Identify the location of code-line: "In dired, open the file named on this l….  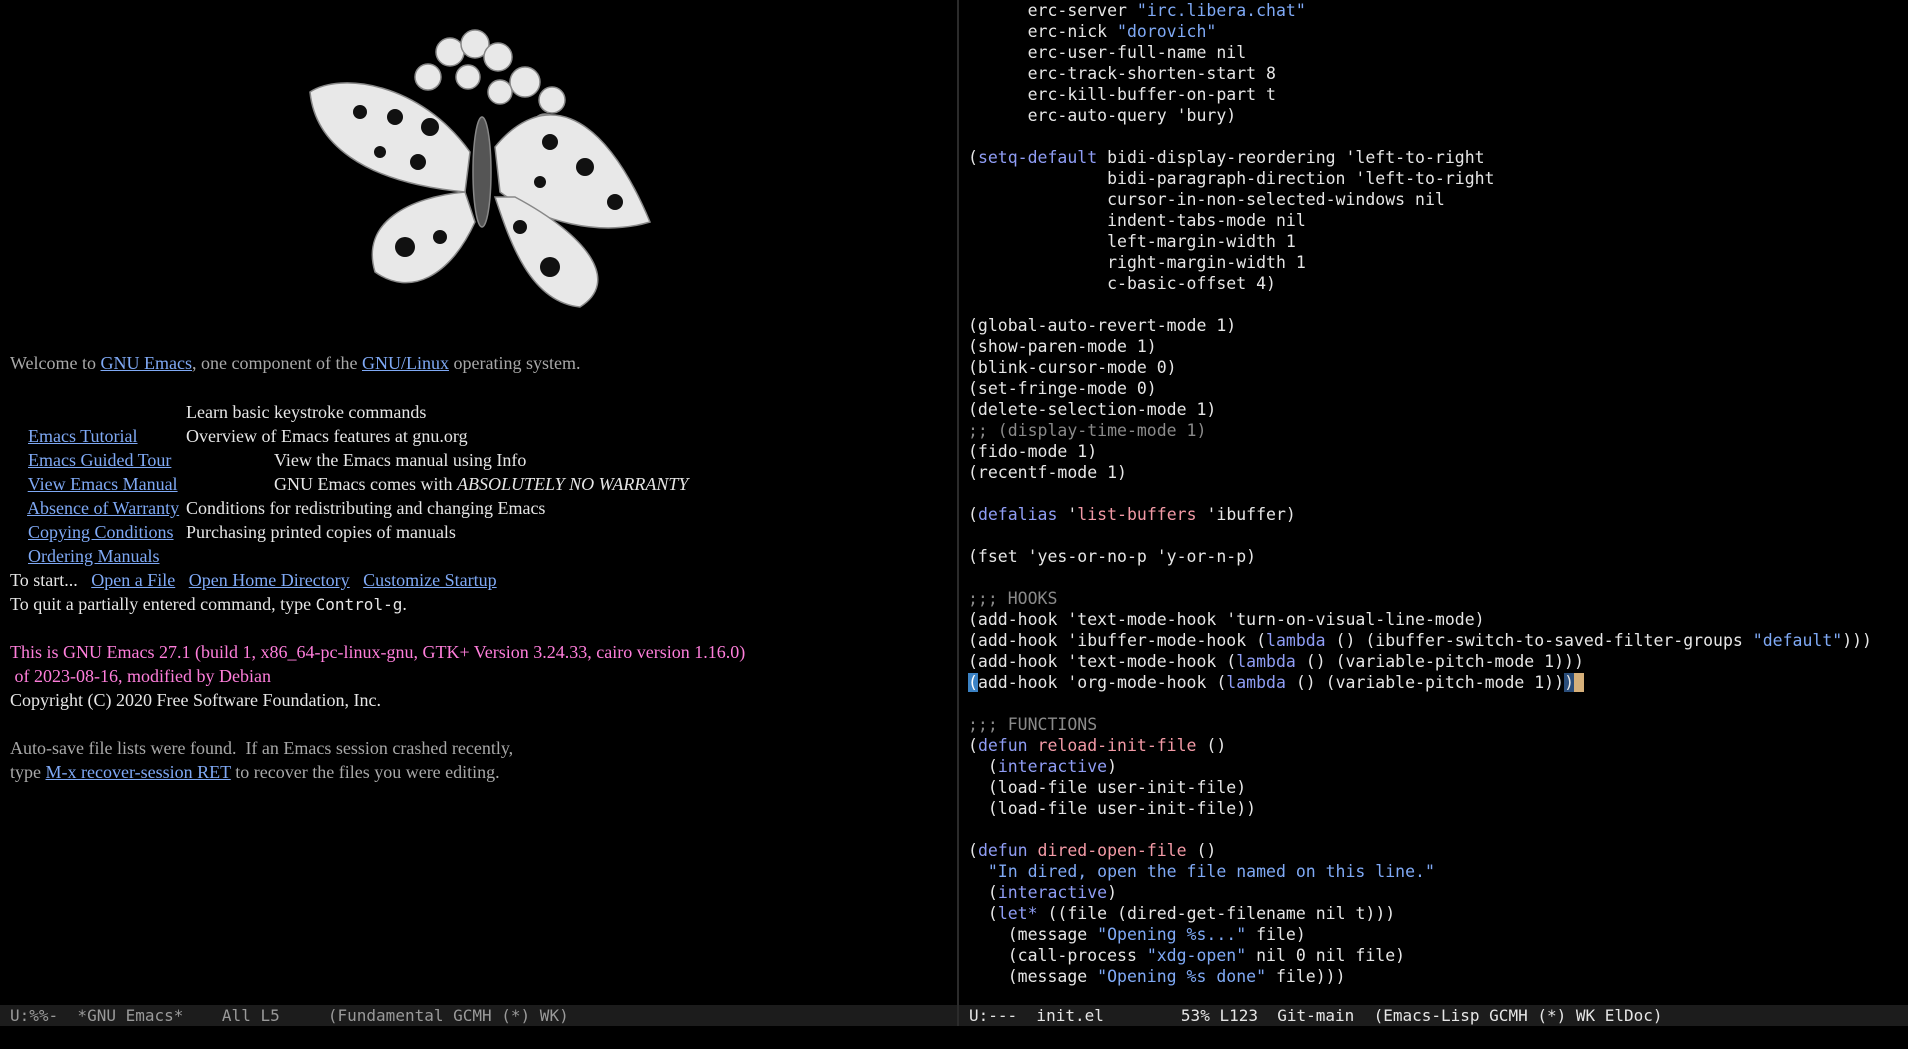
(1420, 871).